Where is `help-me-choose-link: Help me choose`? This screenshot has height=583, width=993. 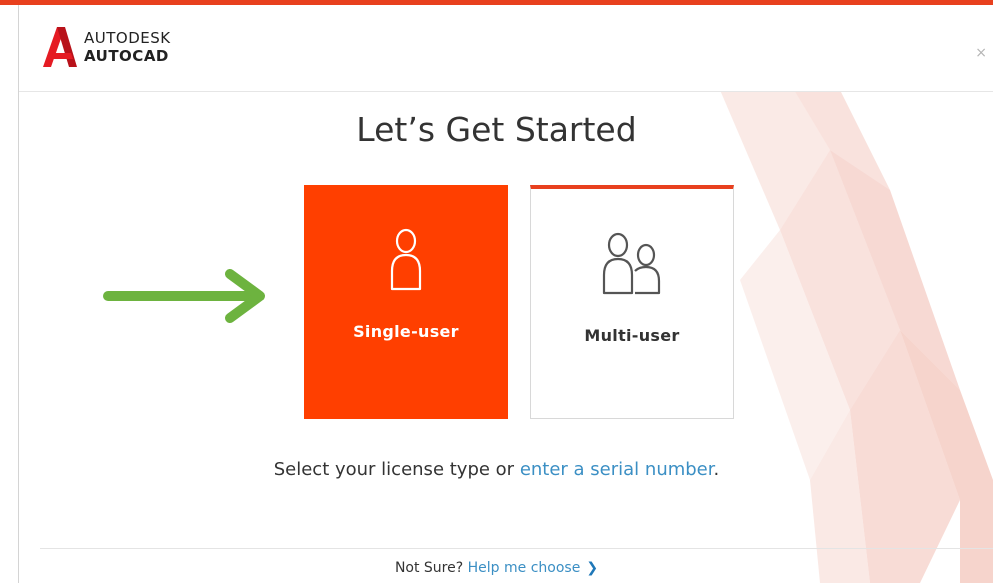
help-me-choose-link: Help me choose is located at coordinates (524, 568).